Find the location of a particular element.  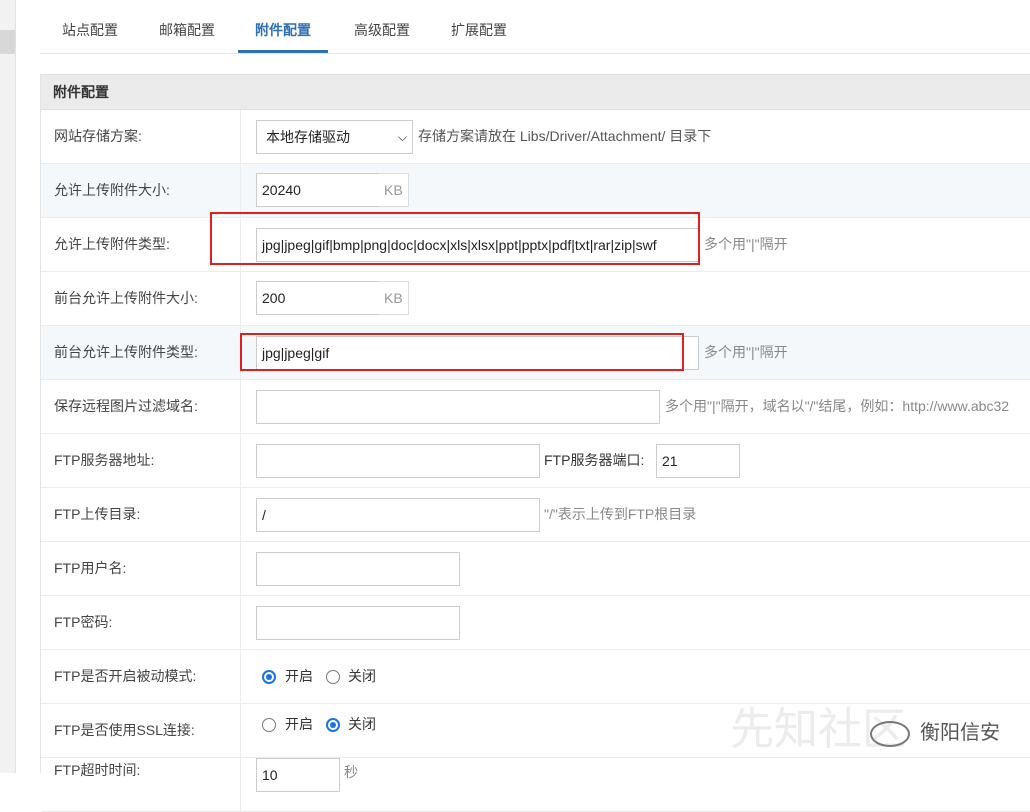

upload-size-input: 20240 is located at coordinates (318, 190).